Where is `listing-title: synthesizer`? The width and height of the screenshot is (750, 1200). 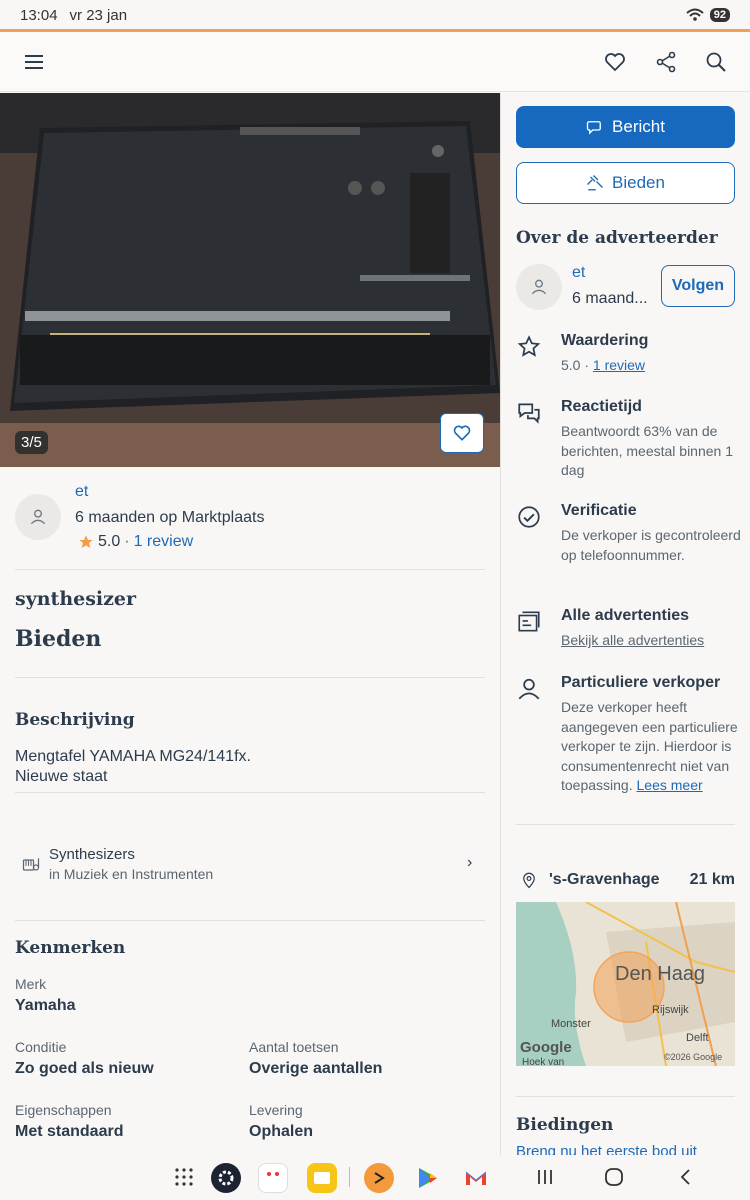 listing-title: synthesizer is located at coordinates (76, 599).